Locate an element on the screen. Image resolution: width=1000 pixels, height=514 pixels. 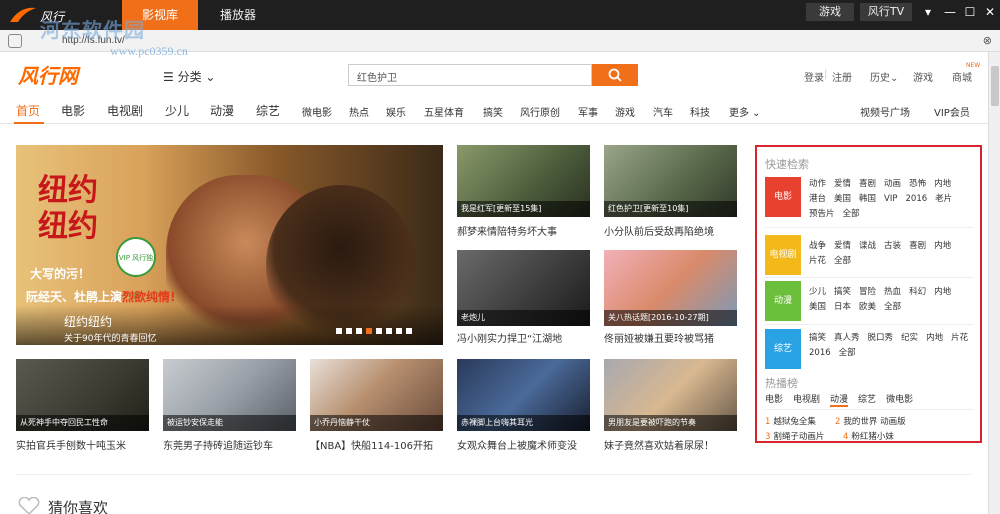
nav-movie: 电影 is located at coordinates (73, 110).